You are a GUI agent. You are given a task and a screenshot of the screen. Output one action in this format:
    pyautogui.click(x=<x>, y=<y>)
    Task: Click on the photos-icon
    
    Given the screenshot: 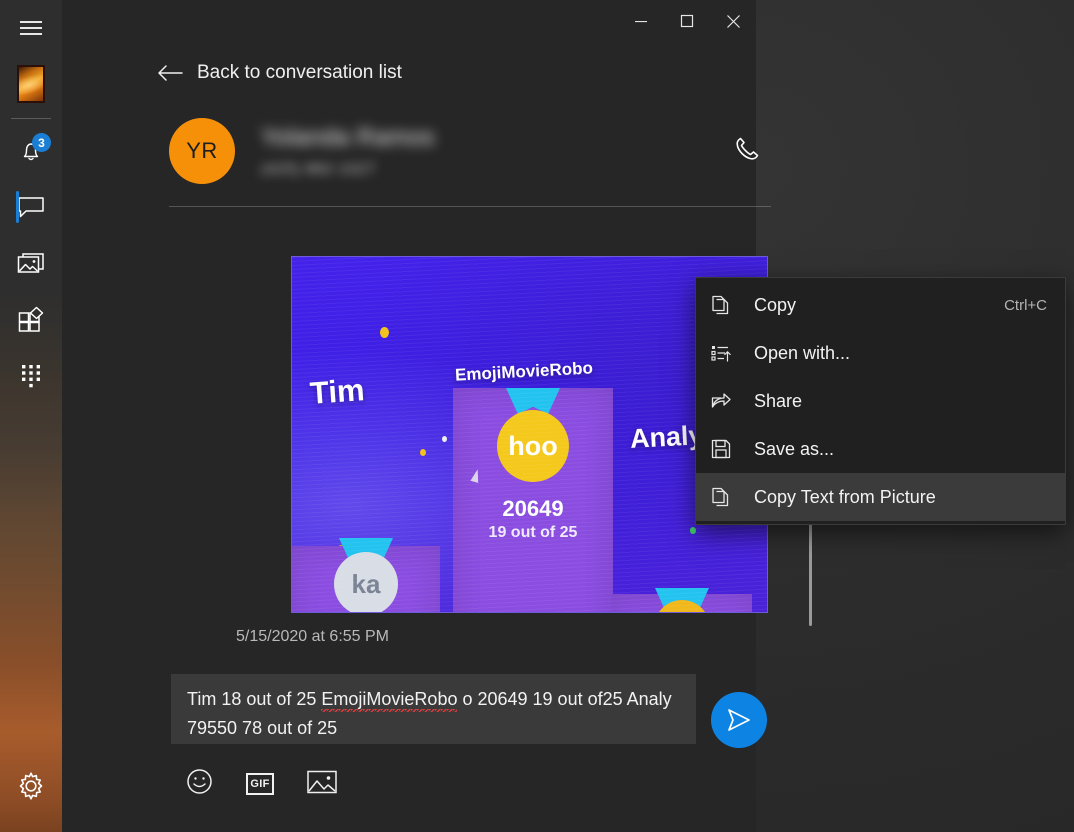 What is the action you would take?
    pyautogui.click(x=30, y=263)
    